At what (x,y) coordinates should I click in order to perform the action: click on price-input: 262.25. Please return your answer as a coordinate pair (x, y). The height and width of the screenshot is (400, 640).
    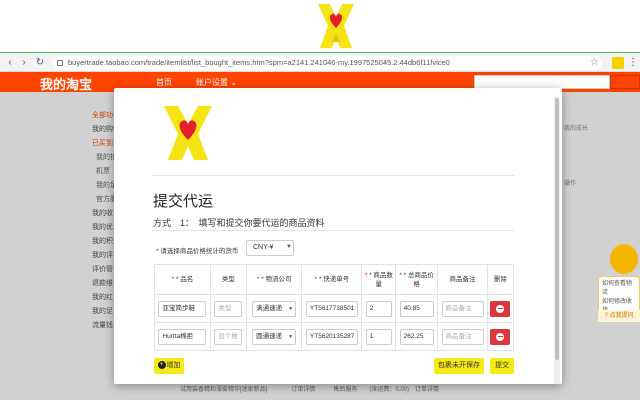
    Looking at the image, I should click on (416, 336).